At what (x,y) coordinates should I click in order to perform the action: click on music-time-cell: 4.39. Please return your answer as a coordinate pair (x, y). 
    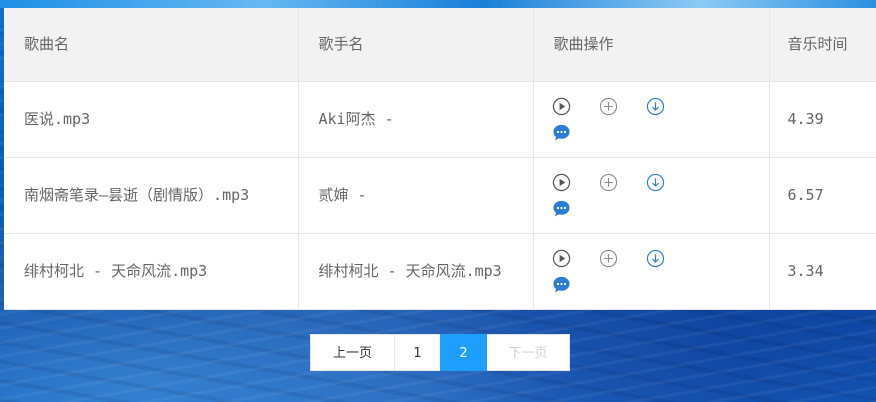
    Looking at the image, I should click on (822, 119).